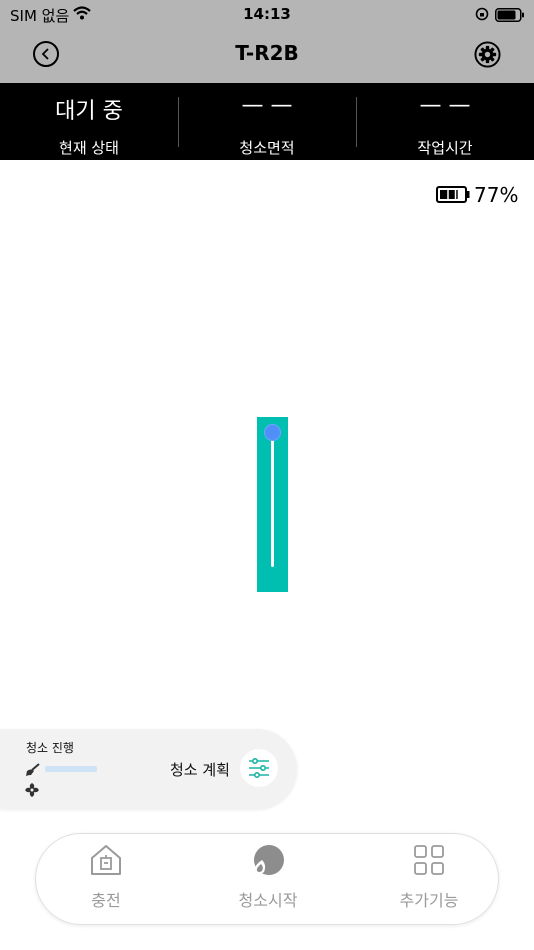  I want to click on progress-bar, so click(71, 769).